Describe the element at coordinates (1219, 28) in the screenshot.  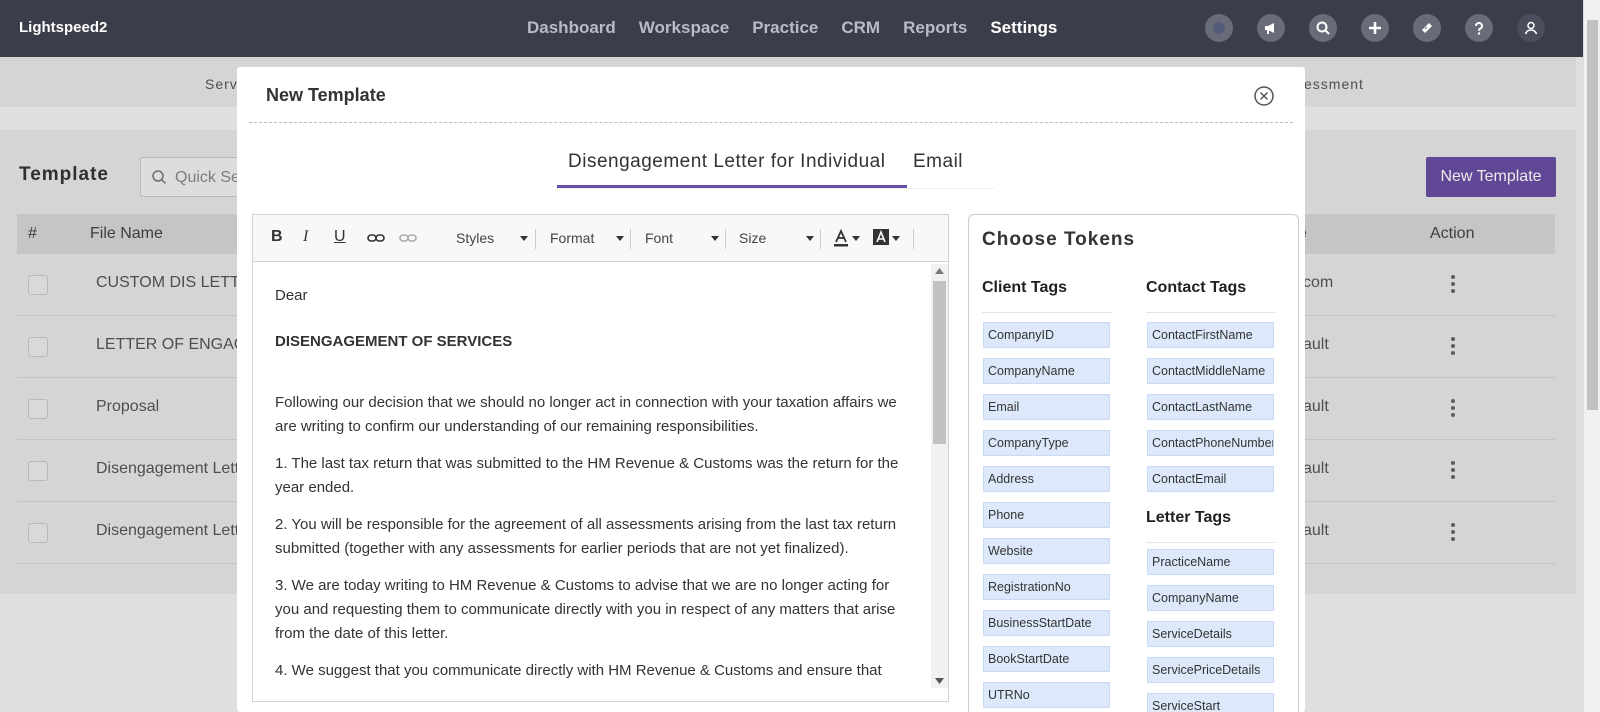
I see `circle-icon` at that location.